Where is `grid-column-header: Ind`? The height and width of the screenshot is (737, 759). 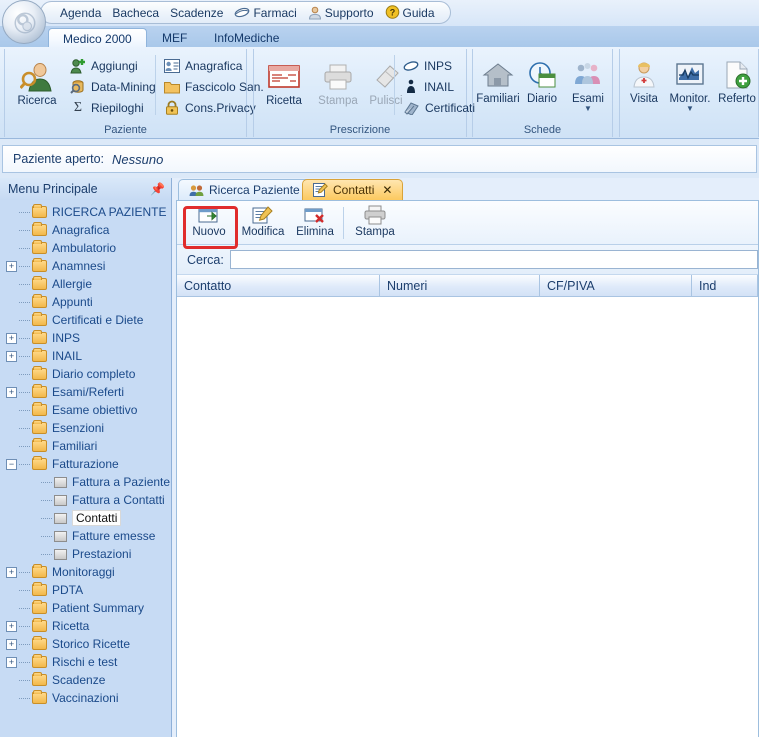 grid-column-header: Ind is located at coordinates (725, 285).